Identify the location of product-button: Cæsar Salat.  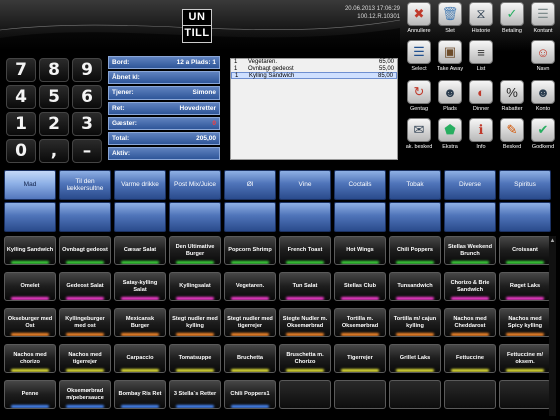
(140, 250).